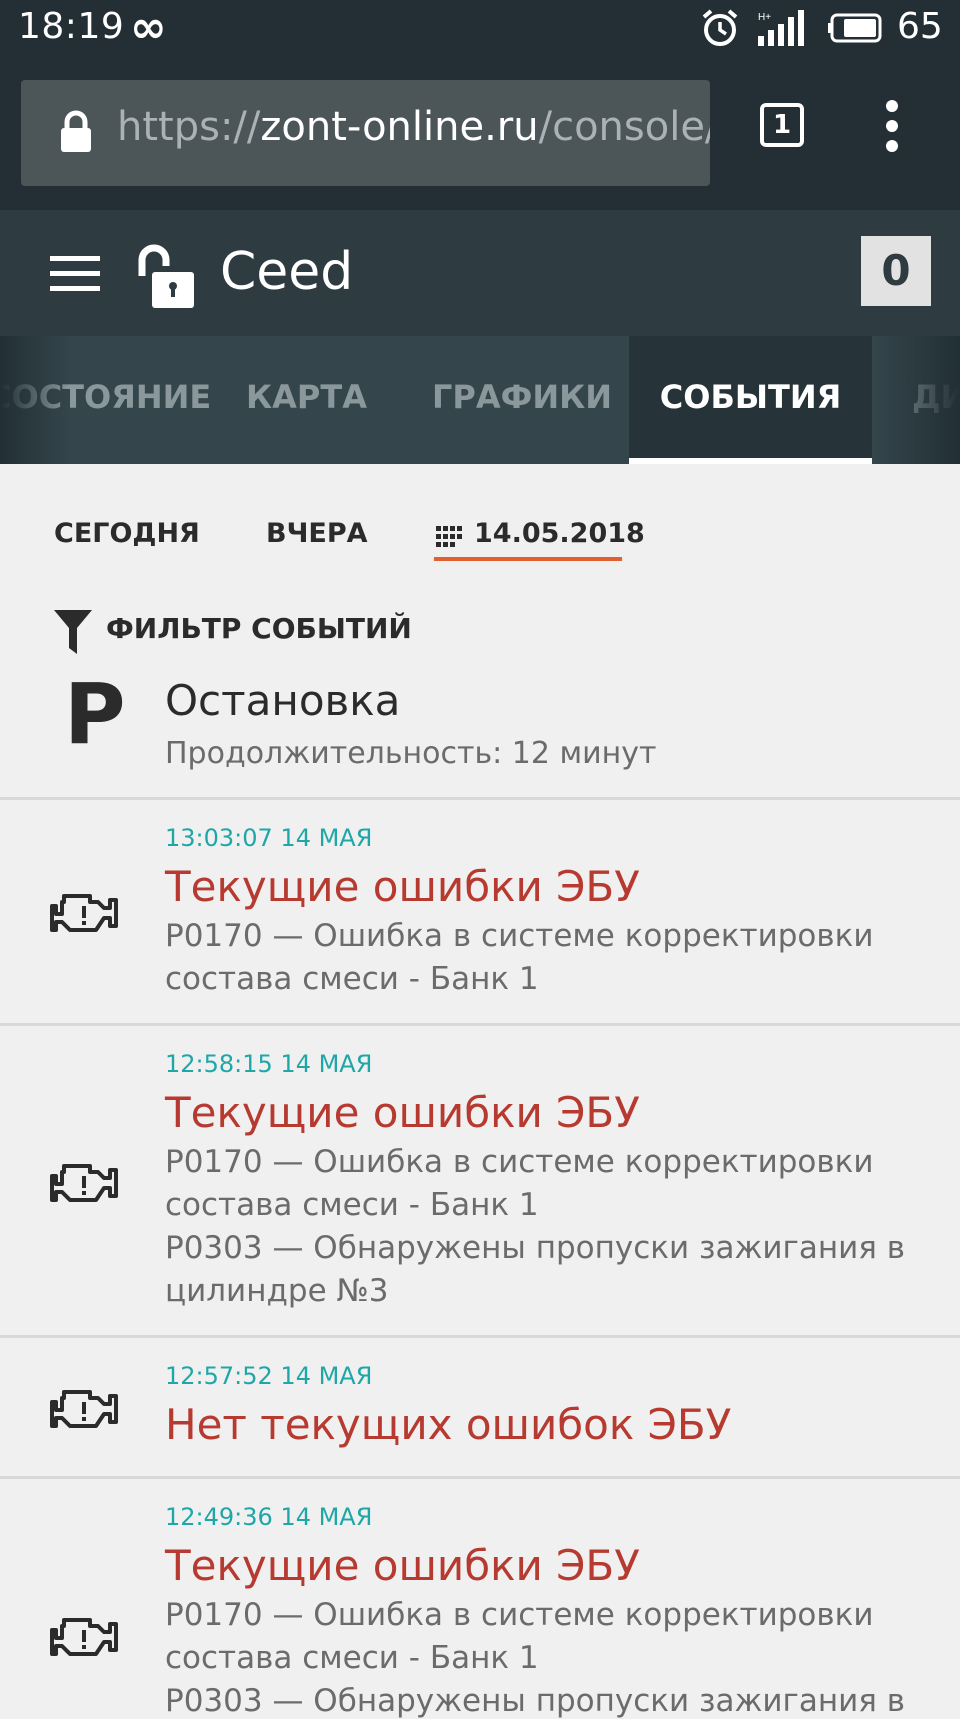 The height and width of the screenshot is (1719, 960). Describe the element at coordinates (287, 272) in the screenshot. I see `device-title: Ceed` at that location.